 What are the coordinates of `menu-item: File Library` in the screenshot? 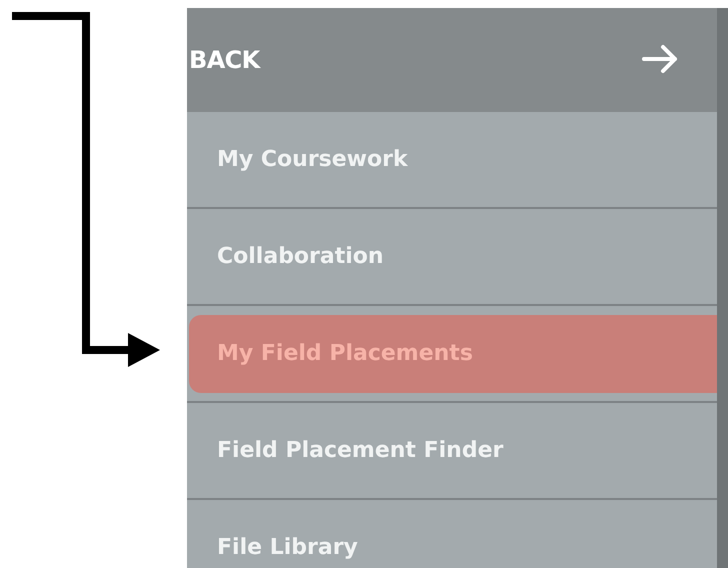 It's located at (453, 538).